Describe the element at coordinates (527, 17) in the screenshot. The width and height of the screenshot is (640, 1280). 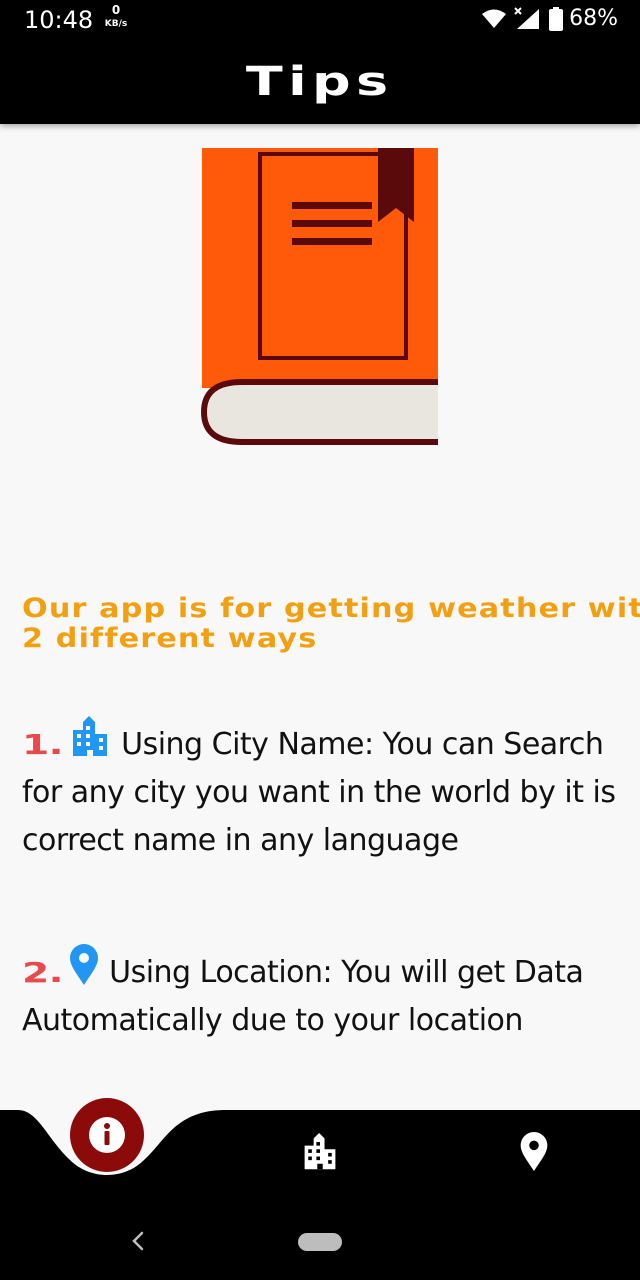
I see `cell-signal-icon` at that location.